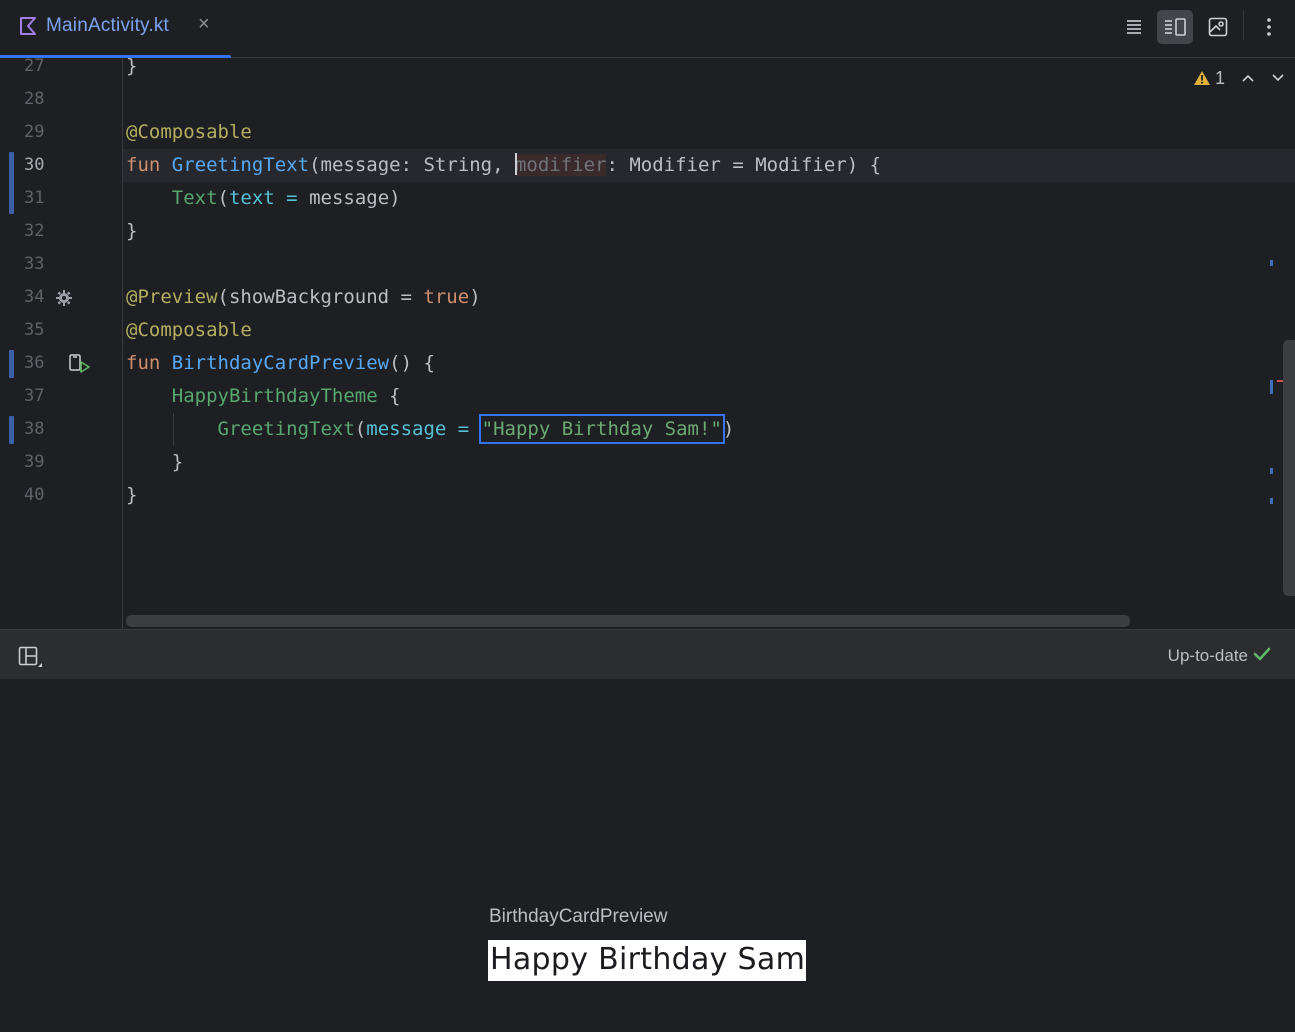 The image size is (1295, 1032). I want to click on code-line-31: Text(text = message), so click(263, 198).